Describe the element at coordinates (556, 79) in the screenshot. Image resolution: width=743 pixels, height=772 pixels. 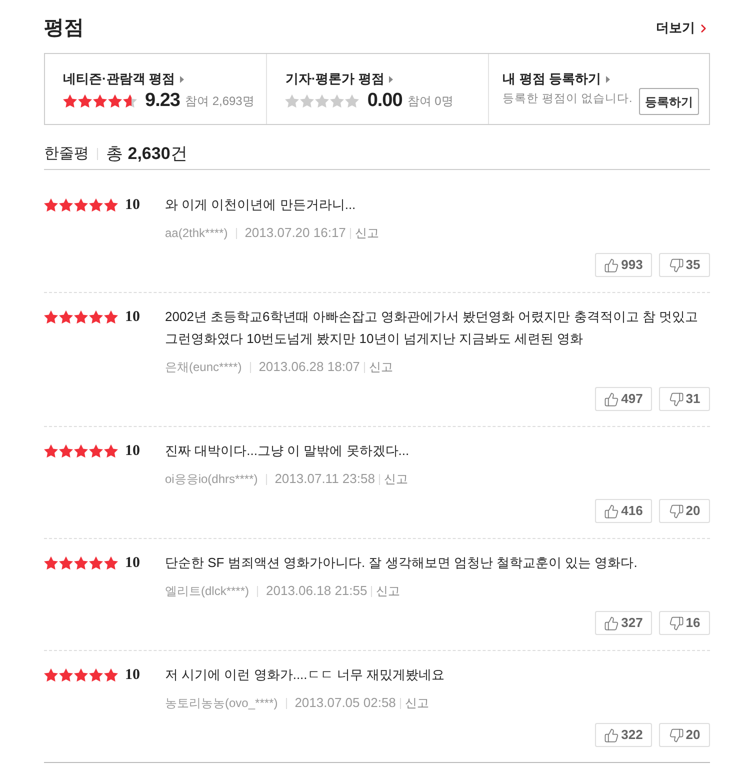
I see `register-rating-link: 내 평점 등록하기` at that location.